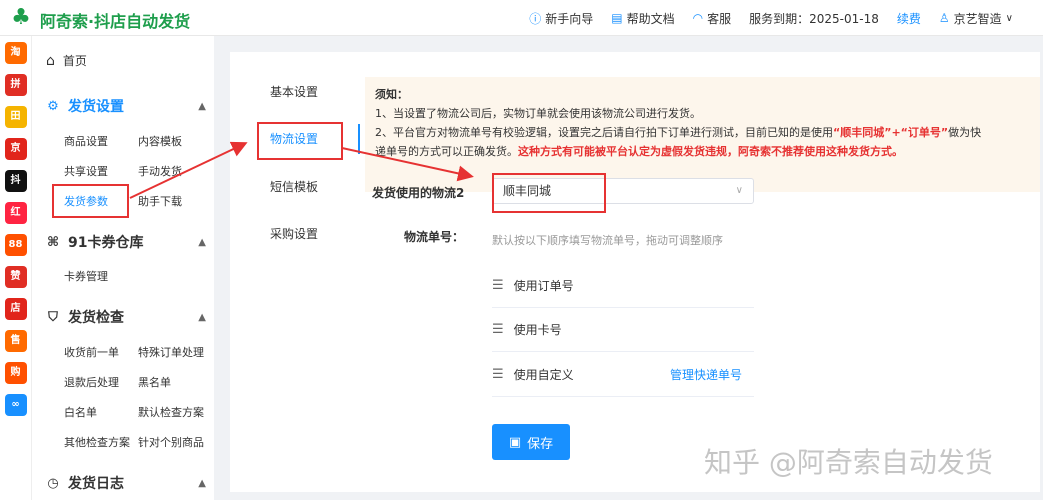  Describe the element at coordinates (848, 462) in the screenshot. I see `watermark: 知乎 @阿奇索自动发货` at that location.